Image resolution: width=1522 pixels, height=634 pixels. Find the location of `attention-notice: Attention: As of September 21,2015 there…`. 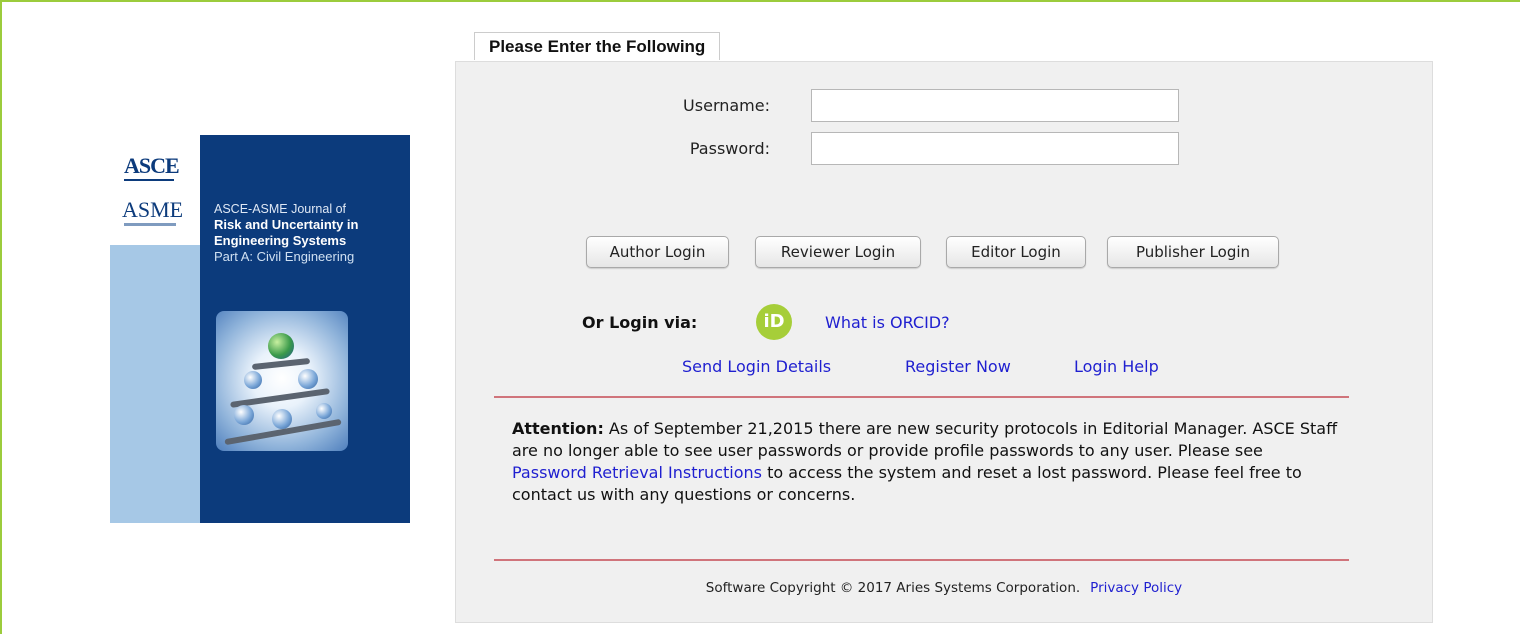

attention-notice: Attention: As of September 21,2015 there… is located at coordinates (927, 462).